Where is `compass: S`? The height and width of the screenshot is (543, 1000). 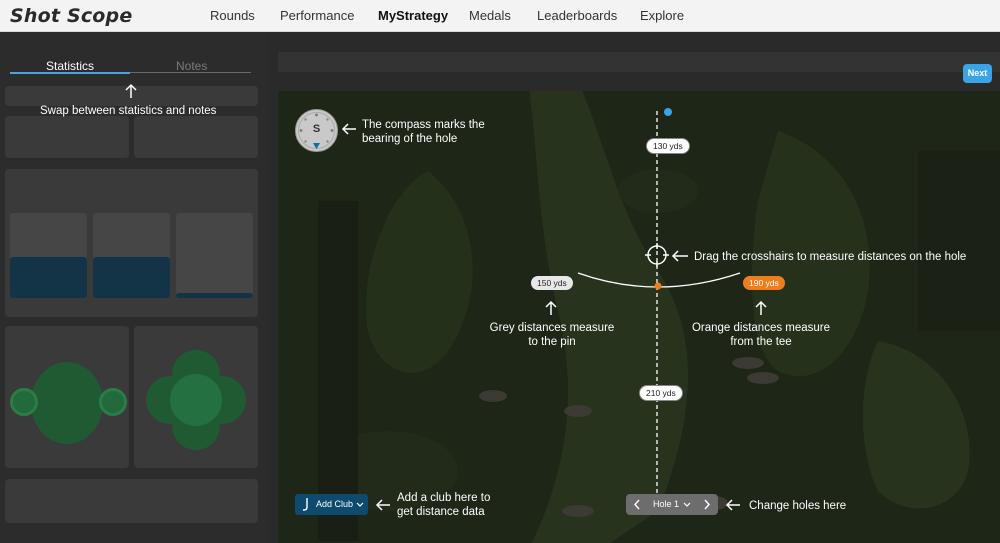 compass: S is located at coordinates (316, 130).